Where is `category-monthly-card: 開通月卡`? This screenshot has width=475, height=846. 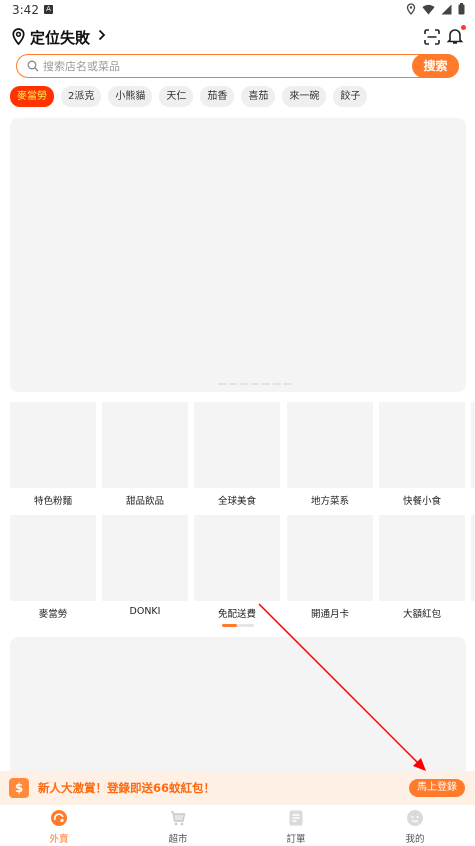
category-monthly-card: 開通月卡 is located at coordinates (330, 567).